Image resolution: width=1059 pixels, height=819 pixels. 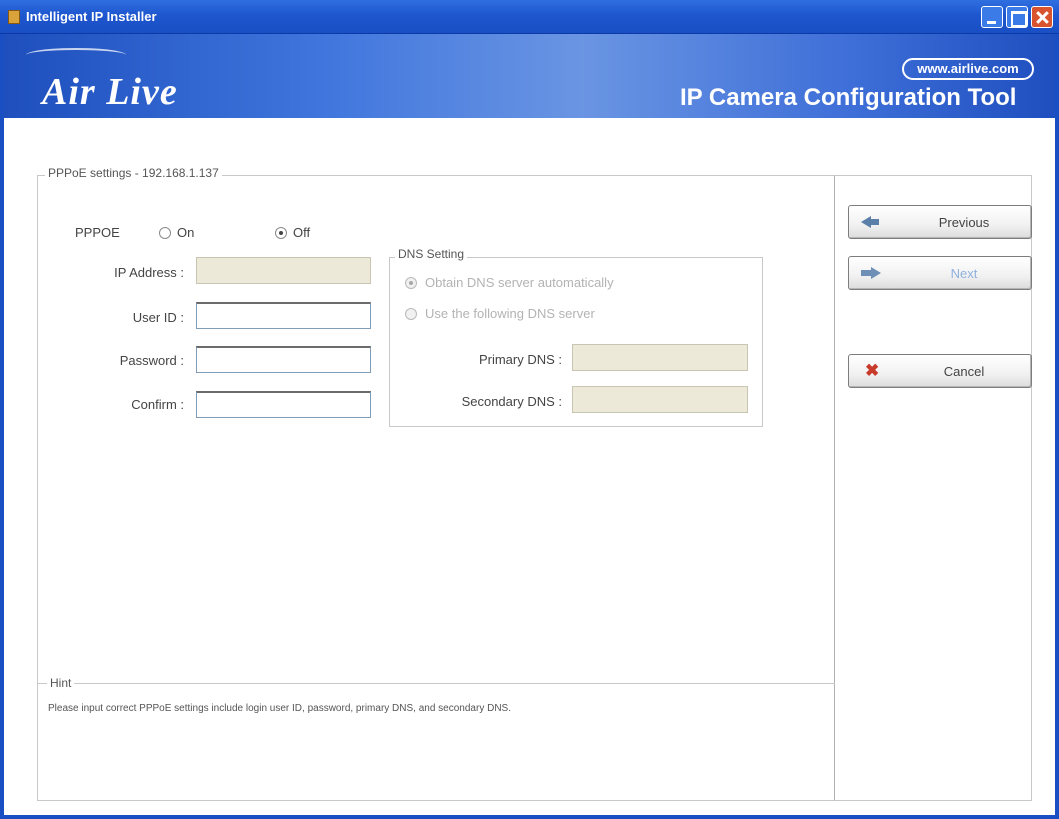 I want to click on tool-title: IP Camera Configuration Tool, so click(x=848, y=97).